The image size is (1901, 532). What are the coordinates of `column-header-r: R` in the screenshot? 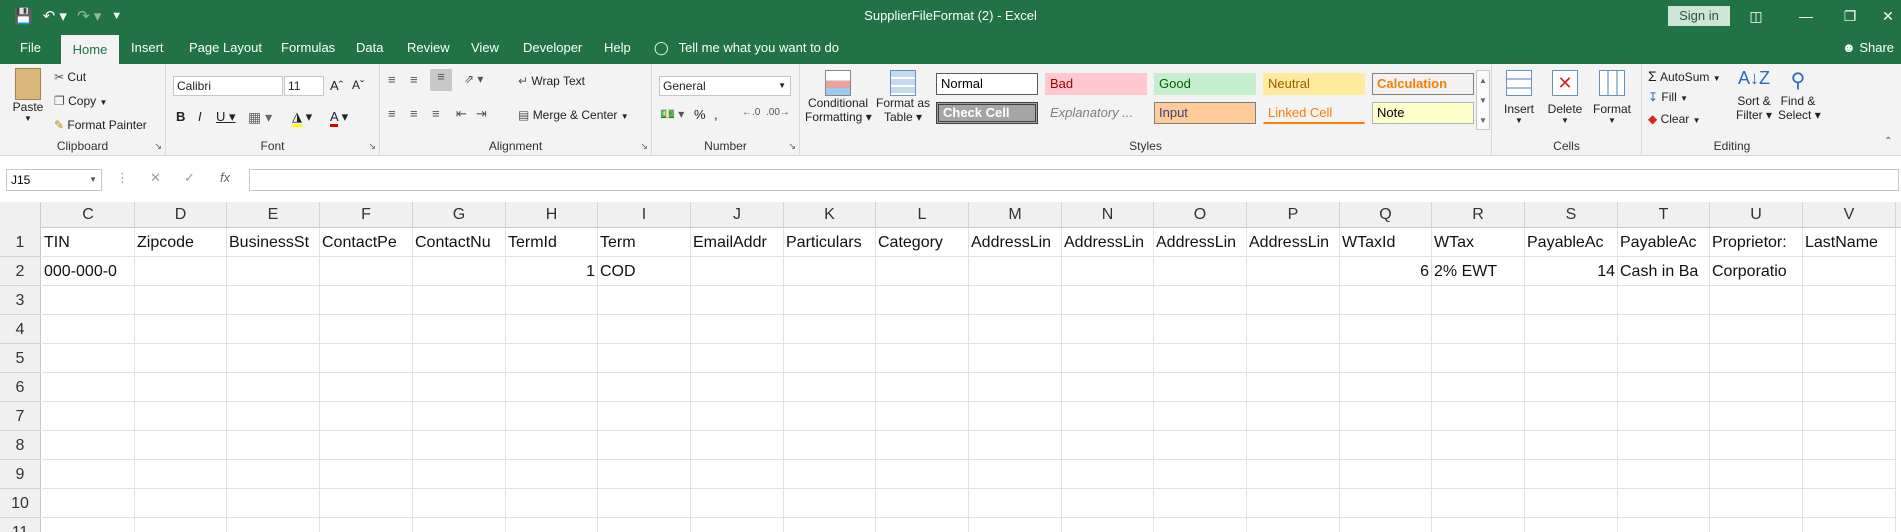 It's located at (1478, 215).